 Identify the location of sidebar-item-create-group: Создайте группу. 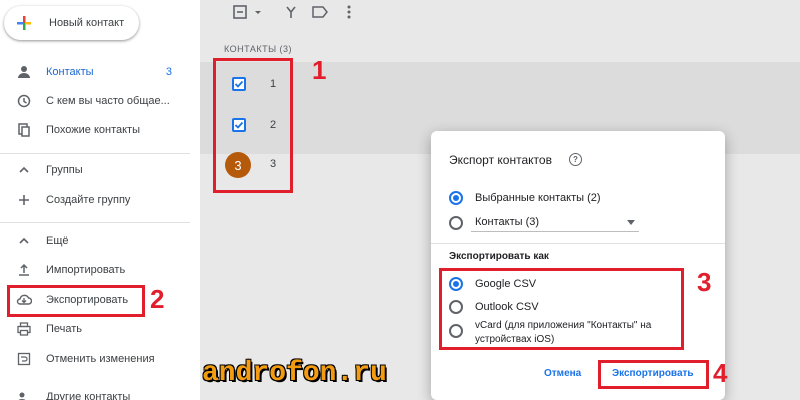
(95, 200).